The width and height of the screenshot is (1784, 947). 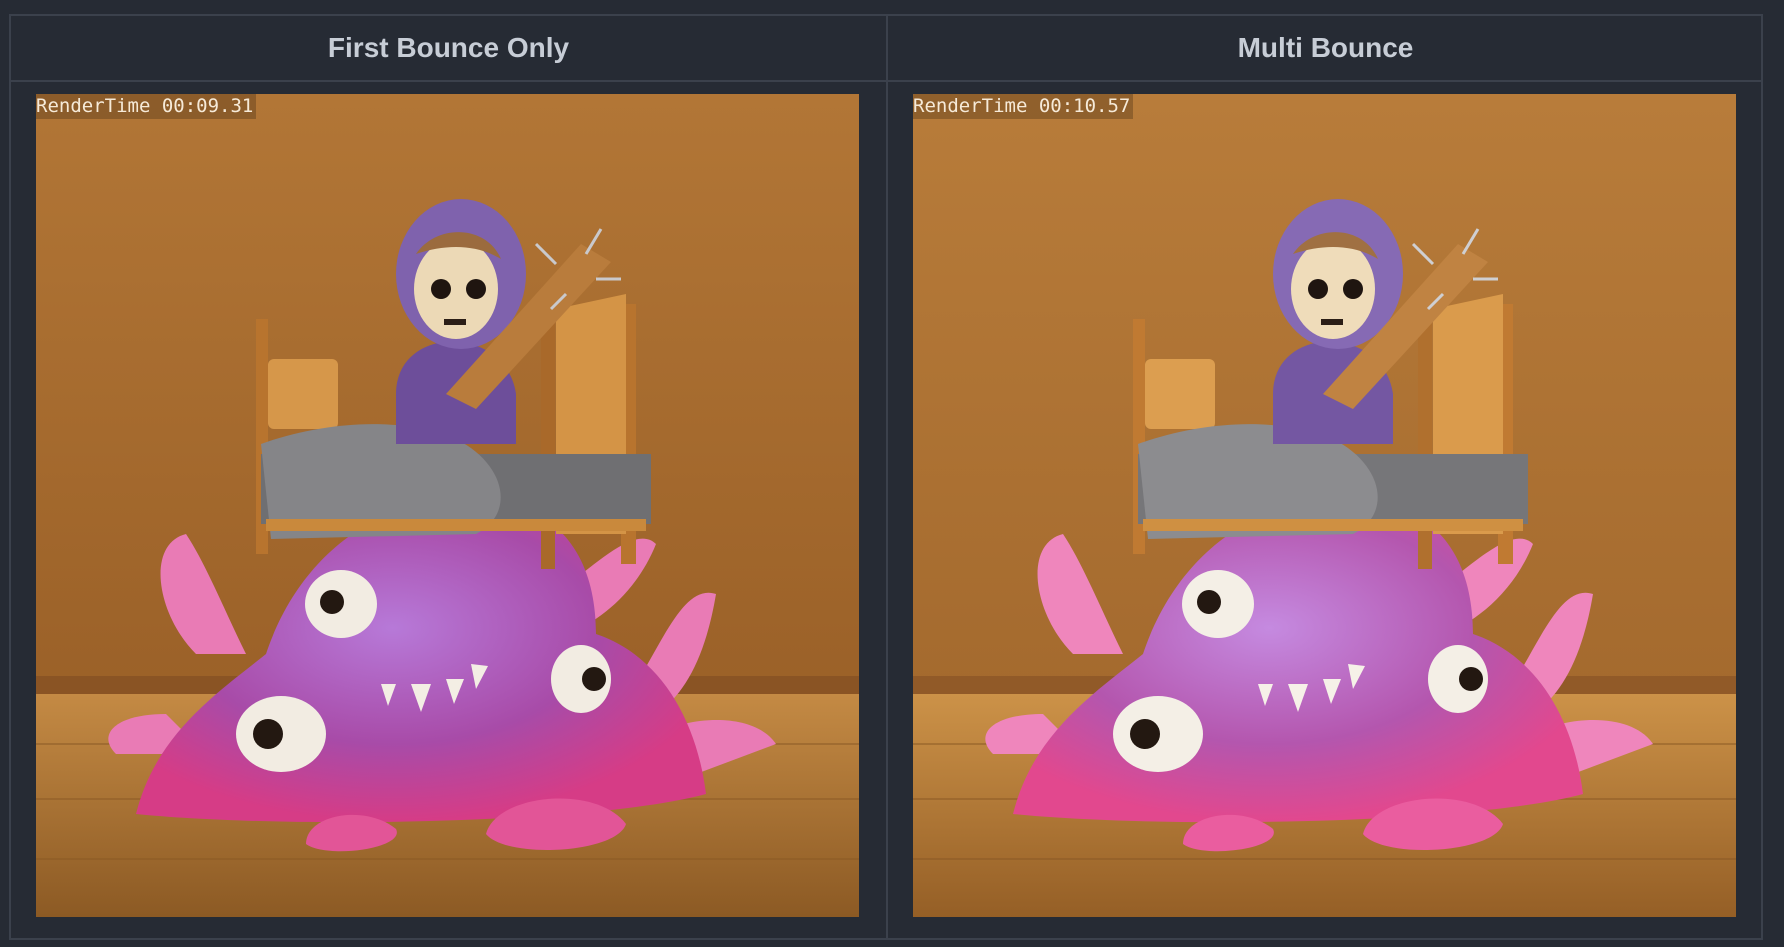 I want to click on render-time-label: RenderTime 00:09.31, so click(x=146, y=106).